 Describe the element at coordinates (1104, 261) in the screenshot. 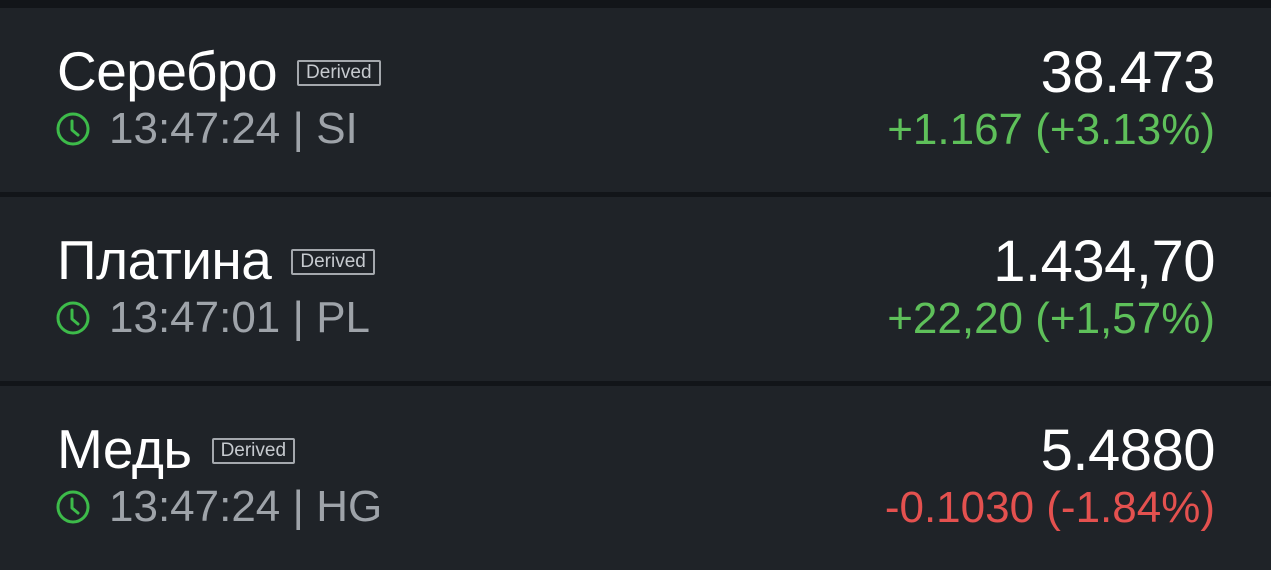

I see `last-price: 1.434,70` at that location.